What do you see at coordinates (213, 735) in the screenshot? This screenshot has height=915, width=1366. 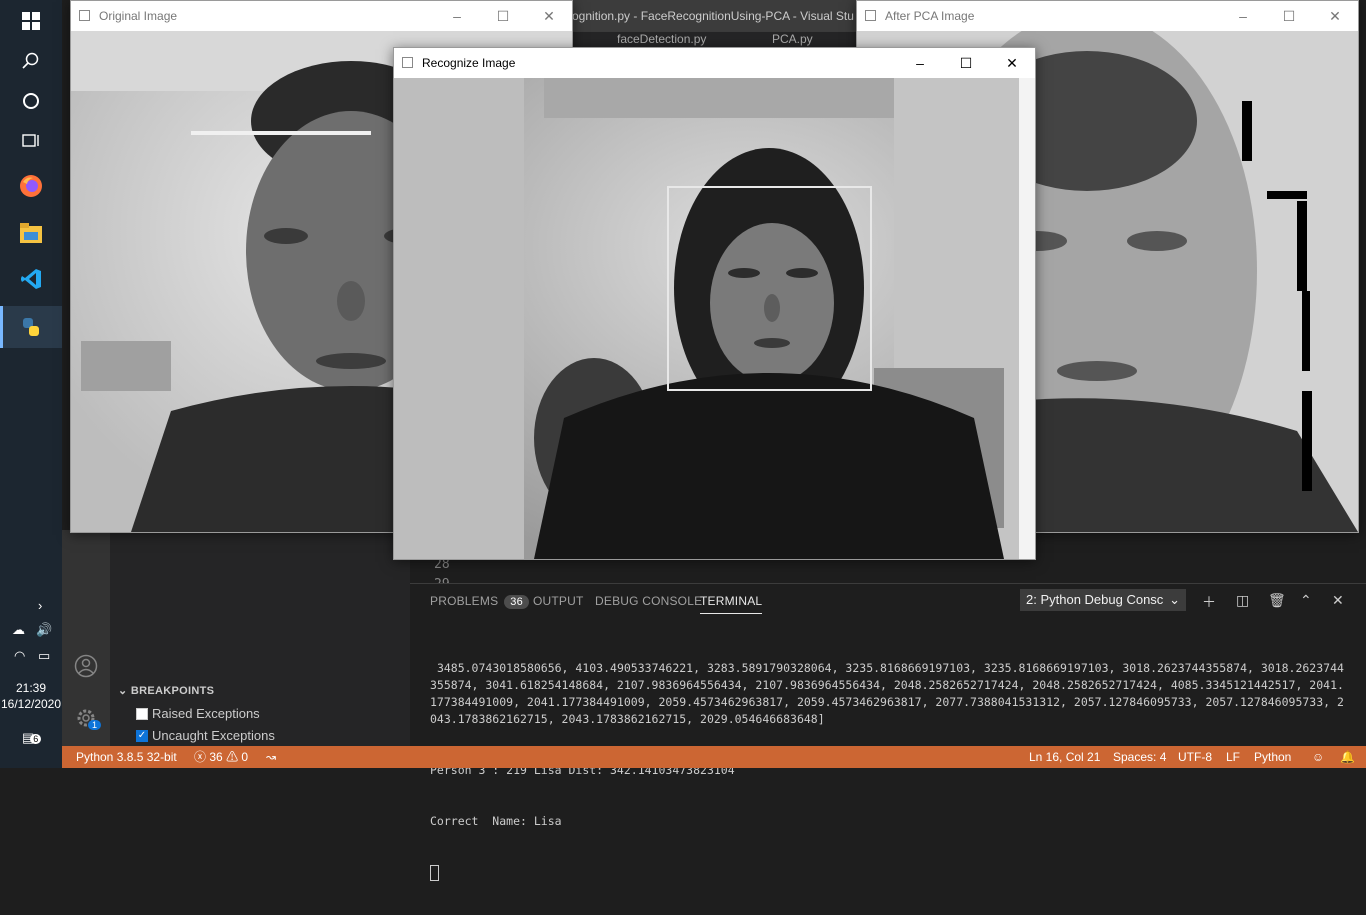 I see `uncaught-exceptions-label: Uncaught Exceptions` at bounding box center [213, 735].